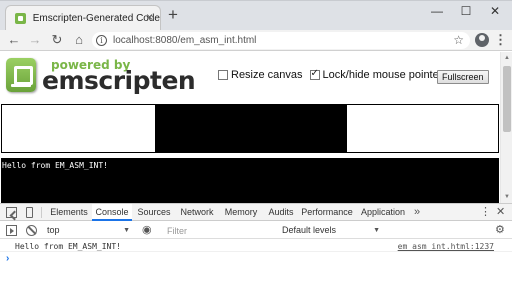  I want to click on output-line: Hello from EM_ASM_INT!, so click(55, 165).